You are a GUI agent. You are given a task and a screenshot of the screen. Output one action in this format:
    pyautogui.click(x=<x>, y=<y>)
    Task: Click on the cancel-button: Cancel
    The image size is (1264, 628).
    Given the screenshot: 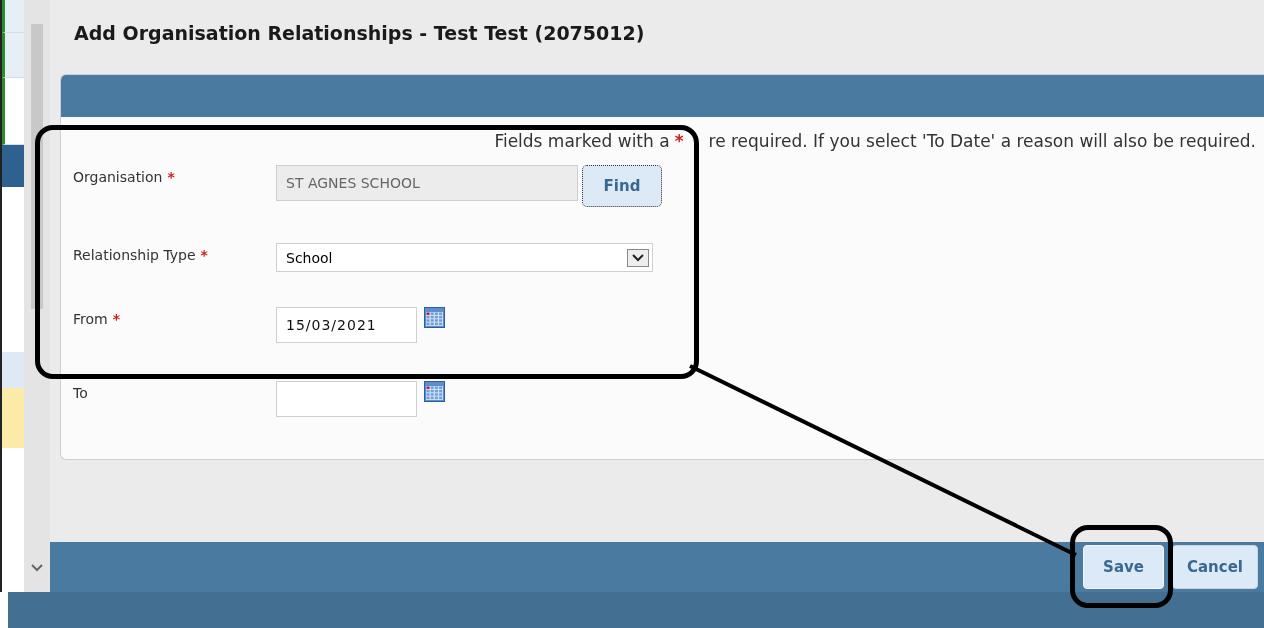 What is the action you would take?
    pyautogui.click(x=1215, y=567)
    